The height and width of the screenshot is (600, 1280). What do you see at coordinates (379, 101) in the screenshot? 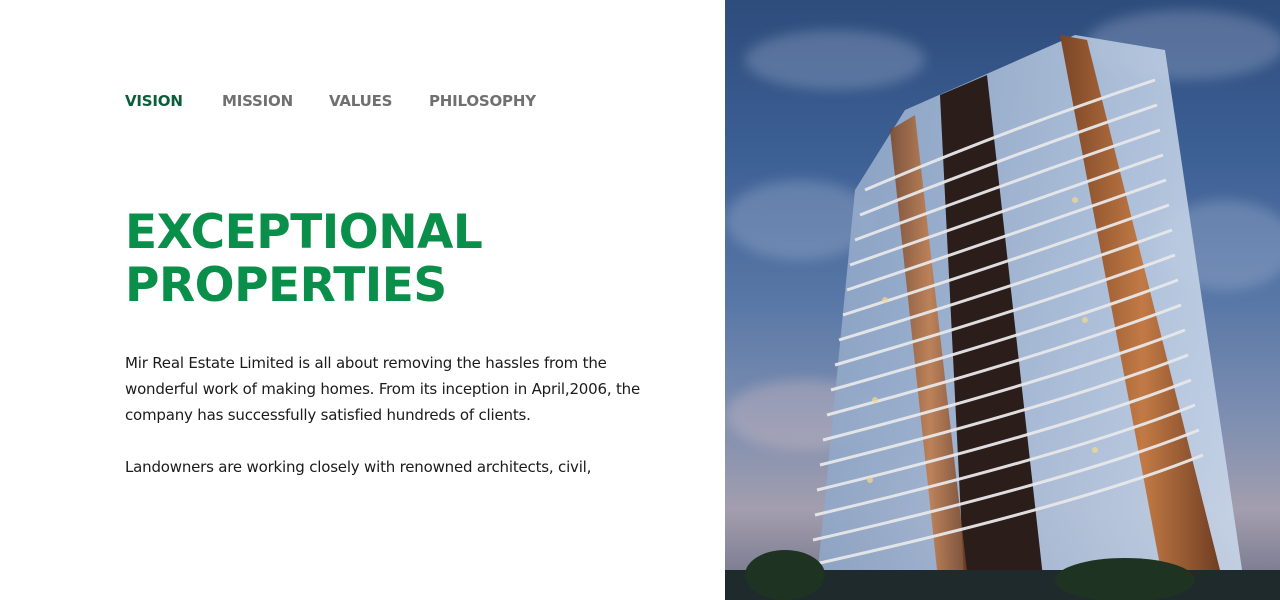
I see `tab-values: VALUES` at bounding box center [379, 101].